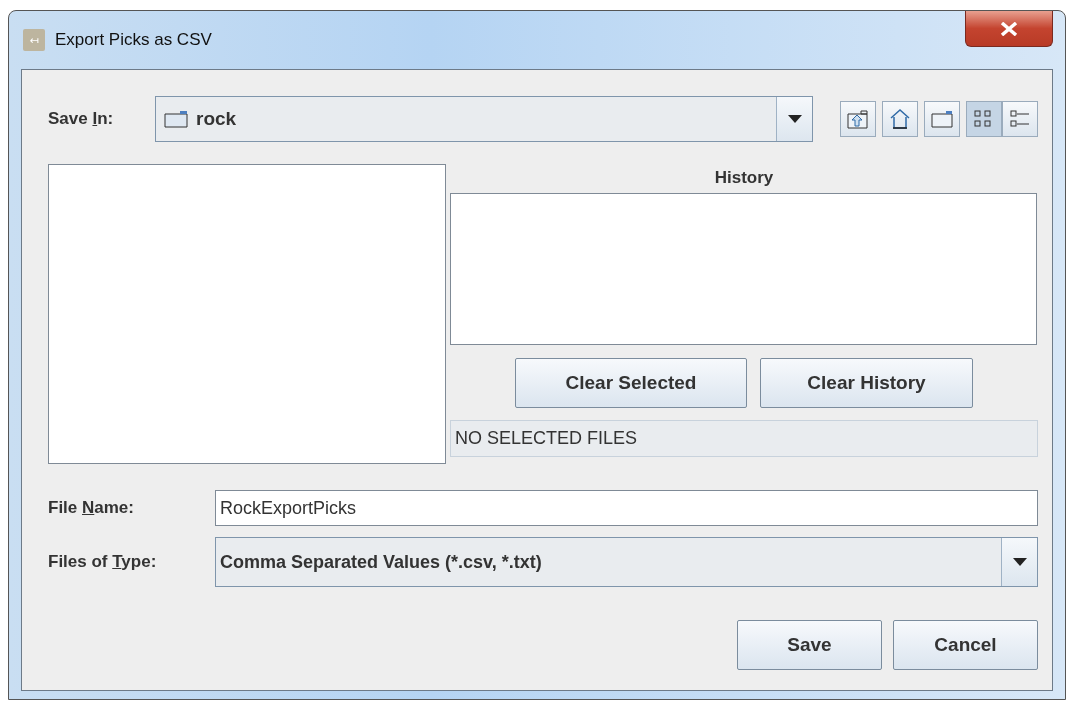 The image size is (1076, 706). I want to click on new-folder-button, so click(942, 119).